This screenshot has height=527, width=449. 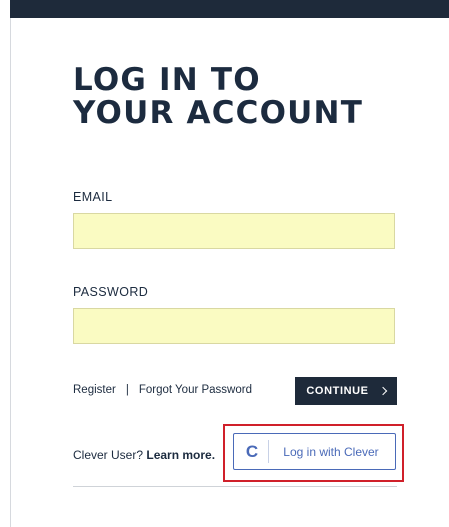 I want to click on register-link: Register, so click(x=94, y=390).